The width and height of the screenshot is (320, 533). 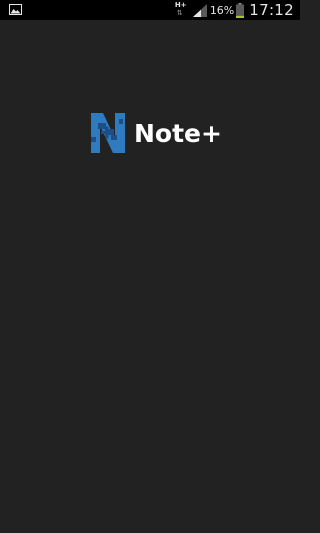 I want to click on splash-logo: Note+, so click(x=156, y=133).